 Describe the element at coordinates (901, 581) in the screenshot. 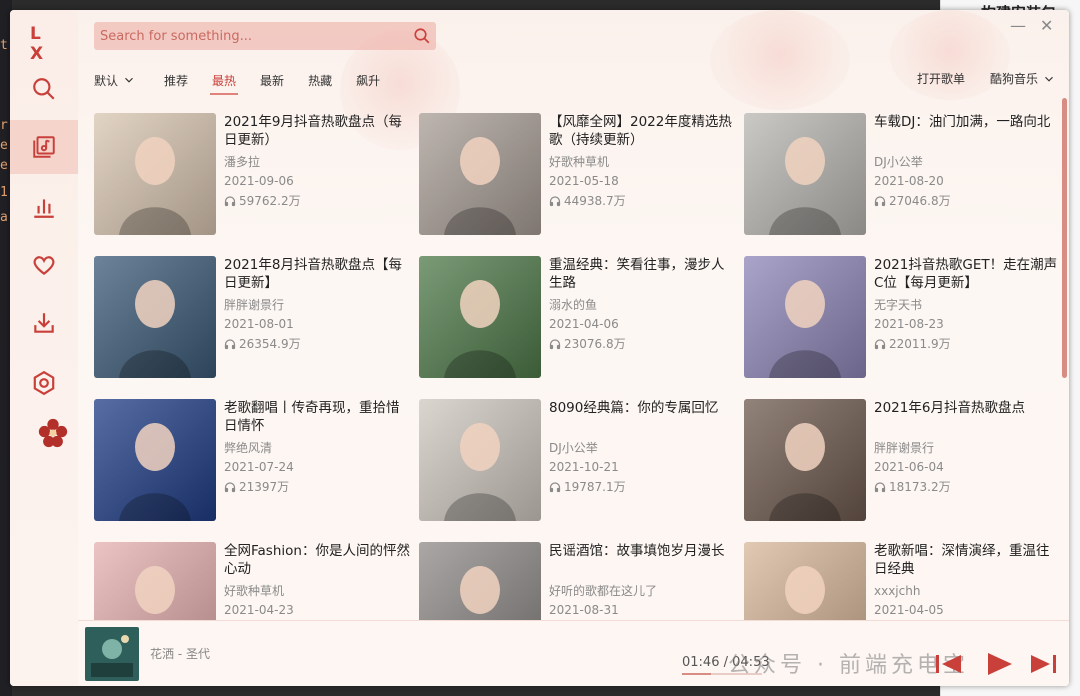

I see `playlist-card: 老歌新唱：深情演绎，重温往日经典 xxxjchh 2021-04-05` at that location.